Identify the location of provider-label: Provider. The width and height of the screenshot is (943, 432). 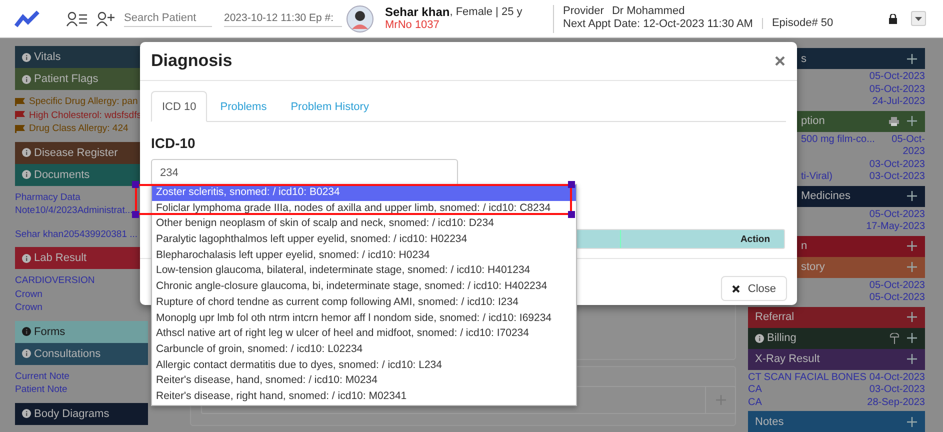
(583, 11).